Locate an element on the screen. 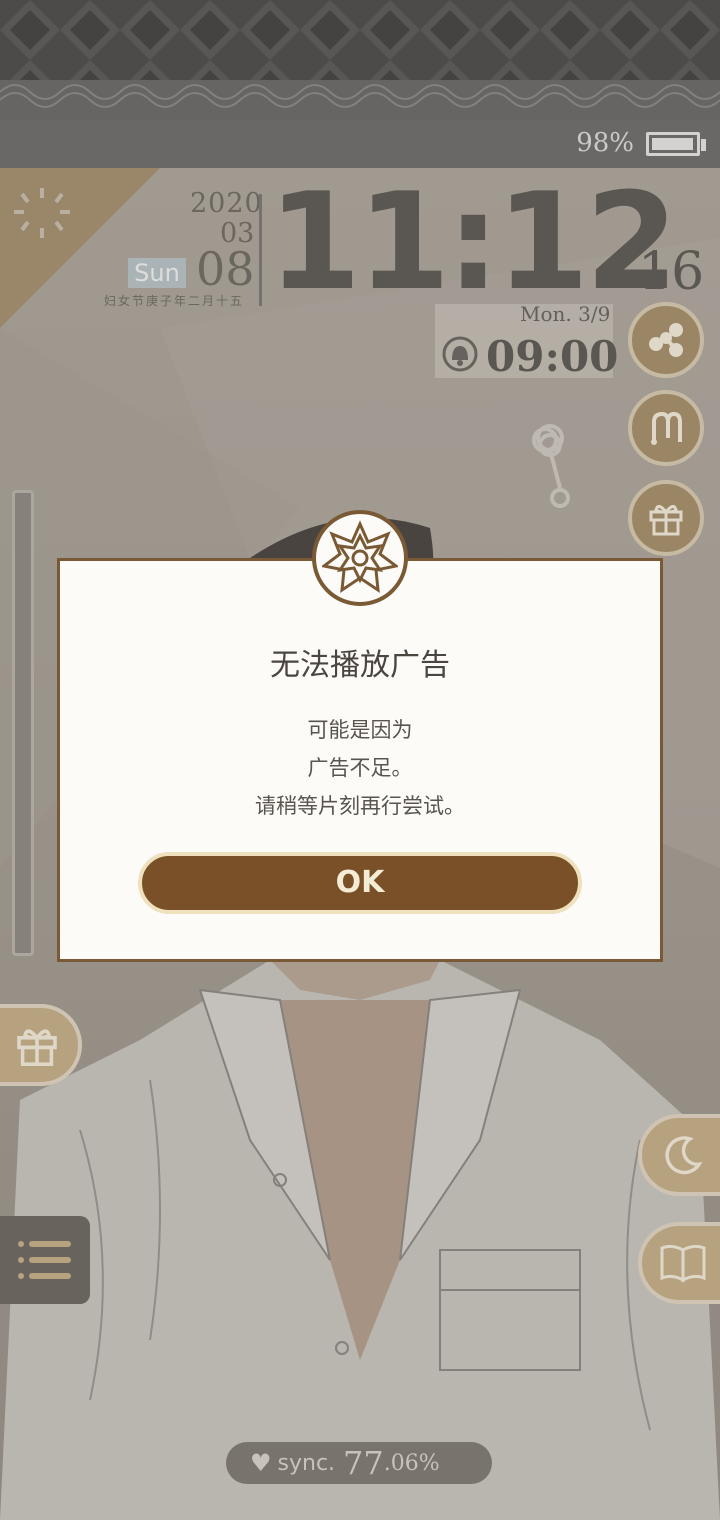 The width and height of the screenshot is (720, 1520). flower-emblem-icon is located at coordinates (360, 558).